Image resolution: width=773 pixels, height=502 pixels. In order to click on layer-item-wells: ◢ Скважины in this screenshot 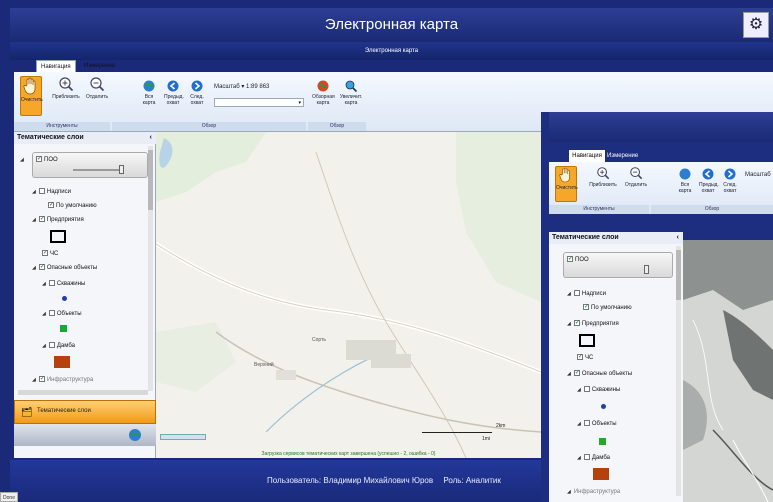, I will do `click(63, 284)`.